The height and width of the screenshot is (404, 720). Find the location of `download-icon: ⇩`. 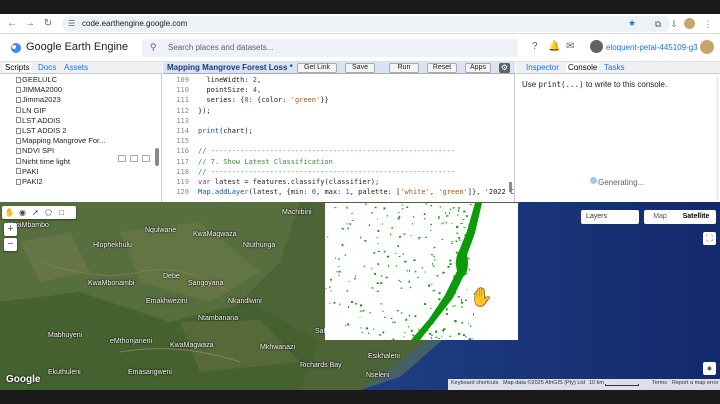

download-icon: ⇩ is located at coordinates (674, 24).